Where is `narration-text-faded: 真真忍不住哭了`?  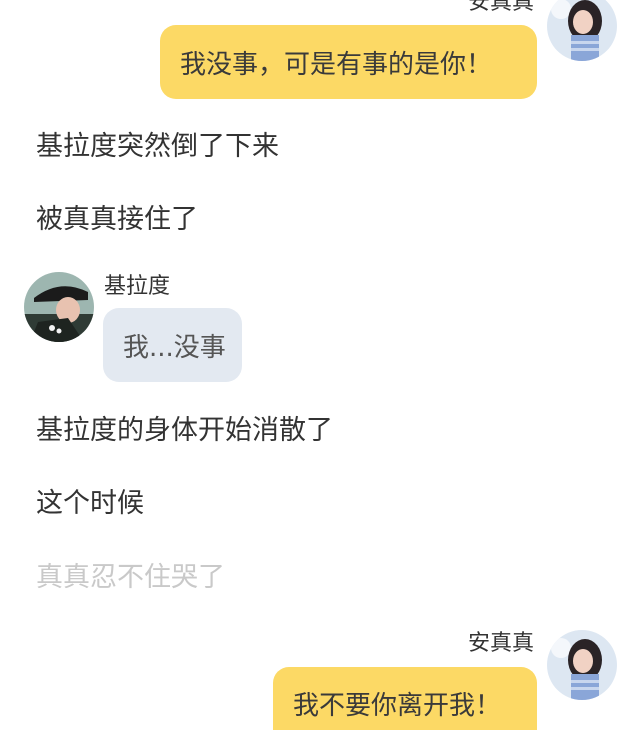
narration-text-faded: 真真忍不住哭了 is located at coordinates (130, 577).